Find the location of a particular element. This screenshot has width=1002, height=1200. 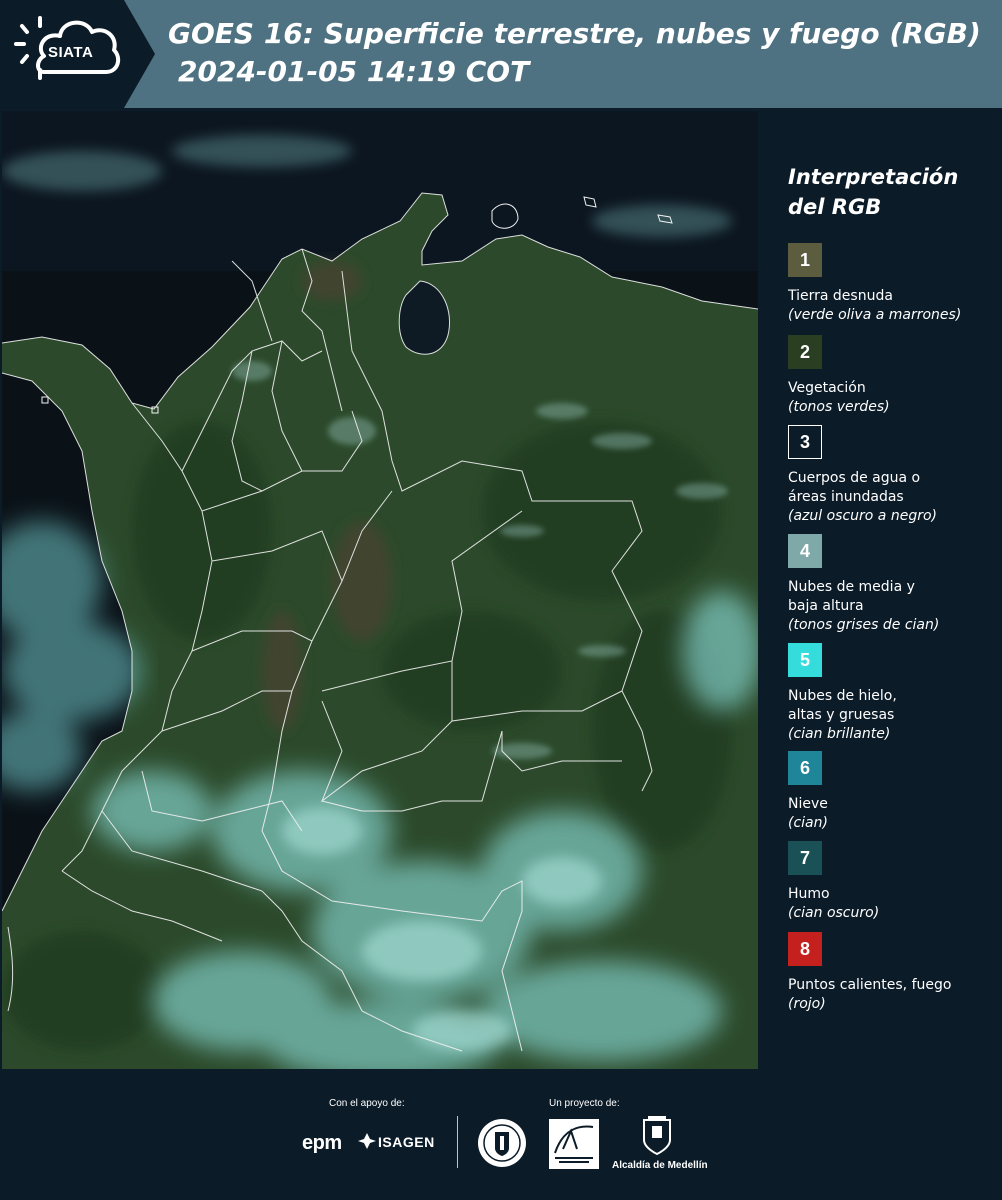

legend-label: Cuerpos de agua o áreas inundadas is located at coordinates (854, 487).